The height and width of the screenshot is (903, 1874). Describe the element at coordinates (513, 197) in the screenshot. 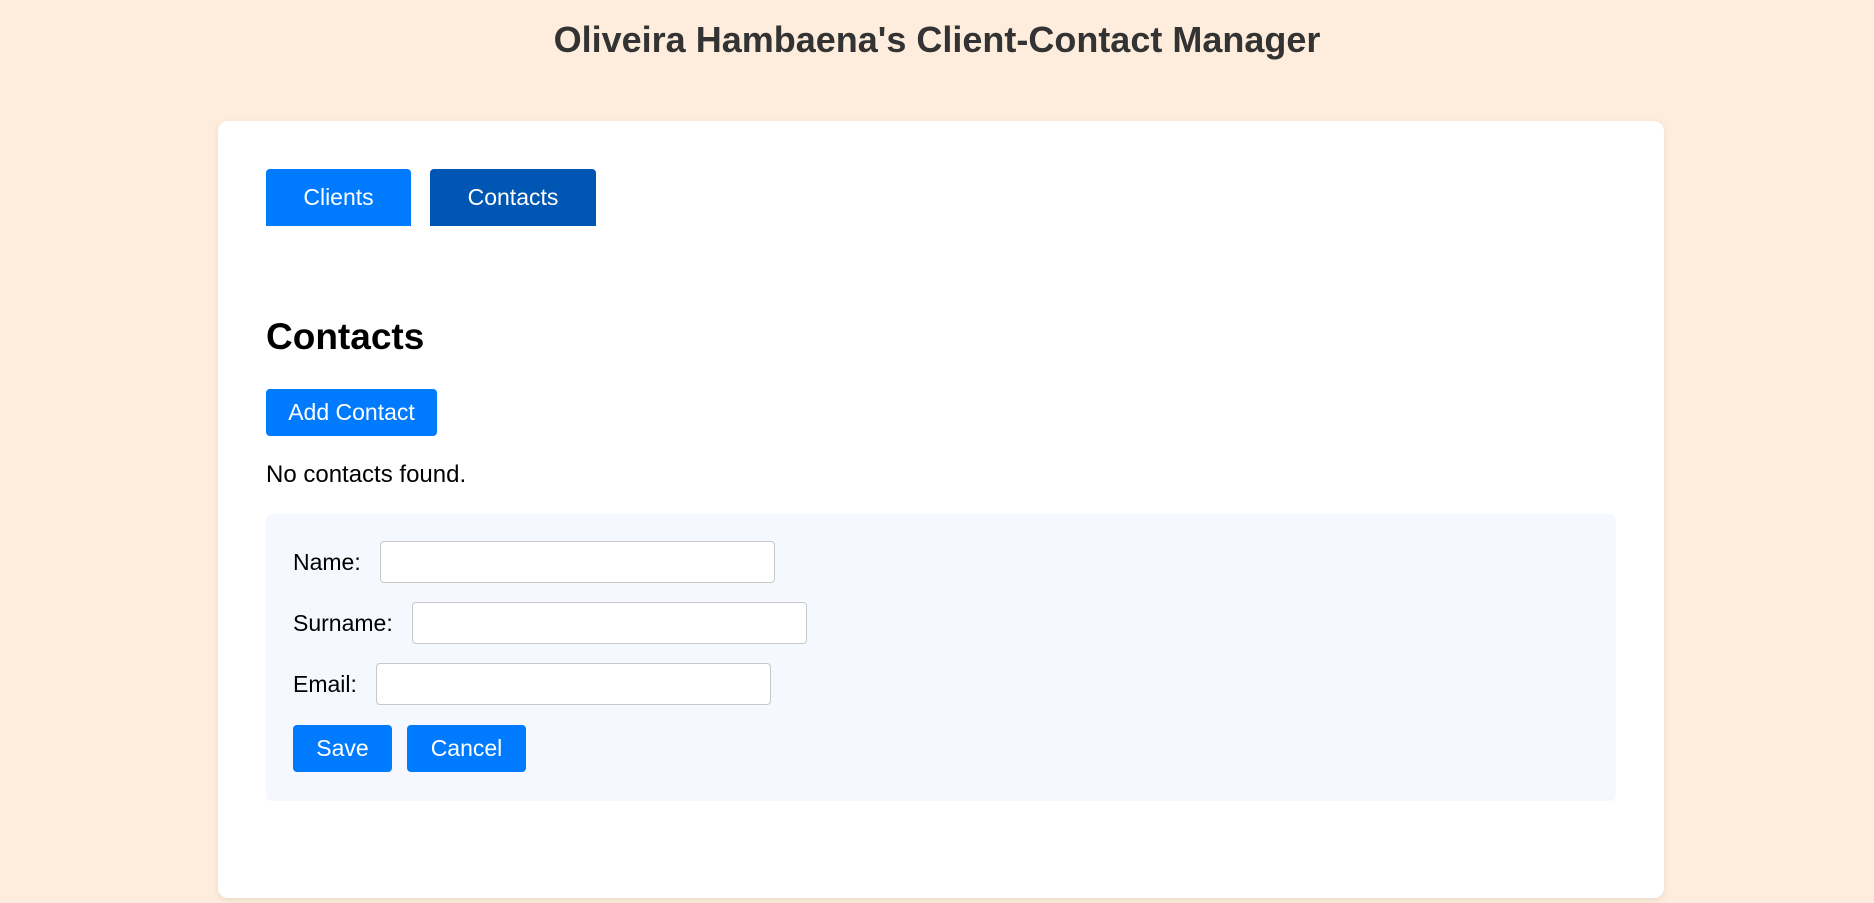

I see `tab-contacts: Contacts` at that location.